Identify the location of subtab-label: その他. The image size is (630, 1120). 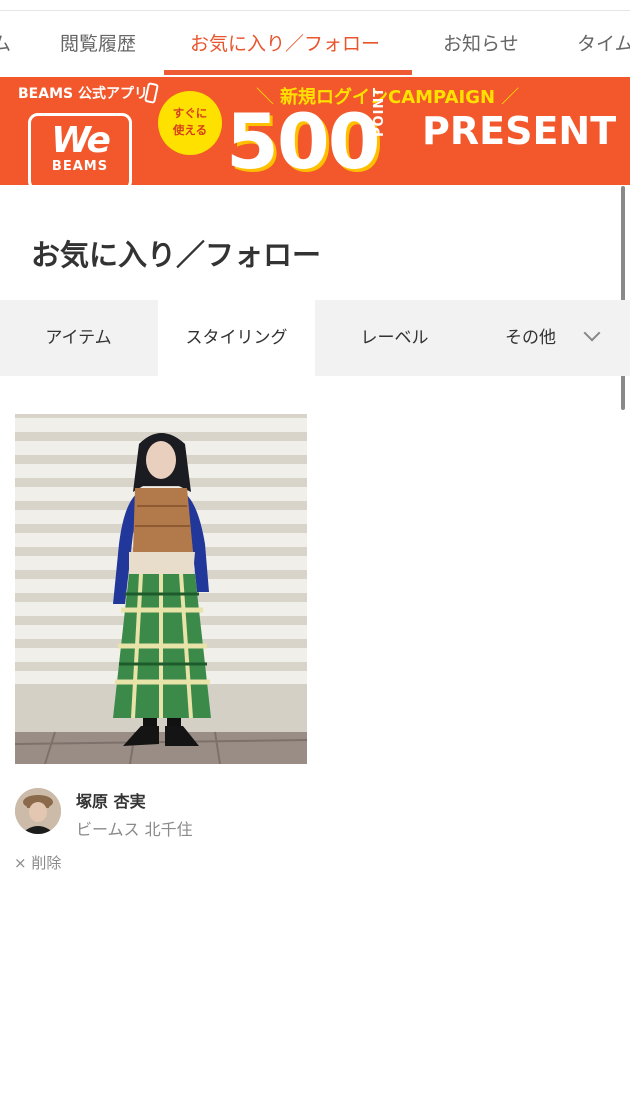
(530, 338).